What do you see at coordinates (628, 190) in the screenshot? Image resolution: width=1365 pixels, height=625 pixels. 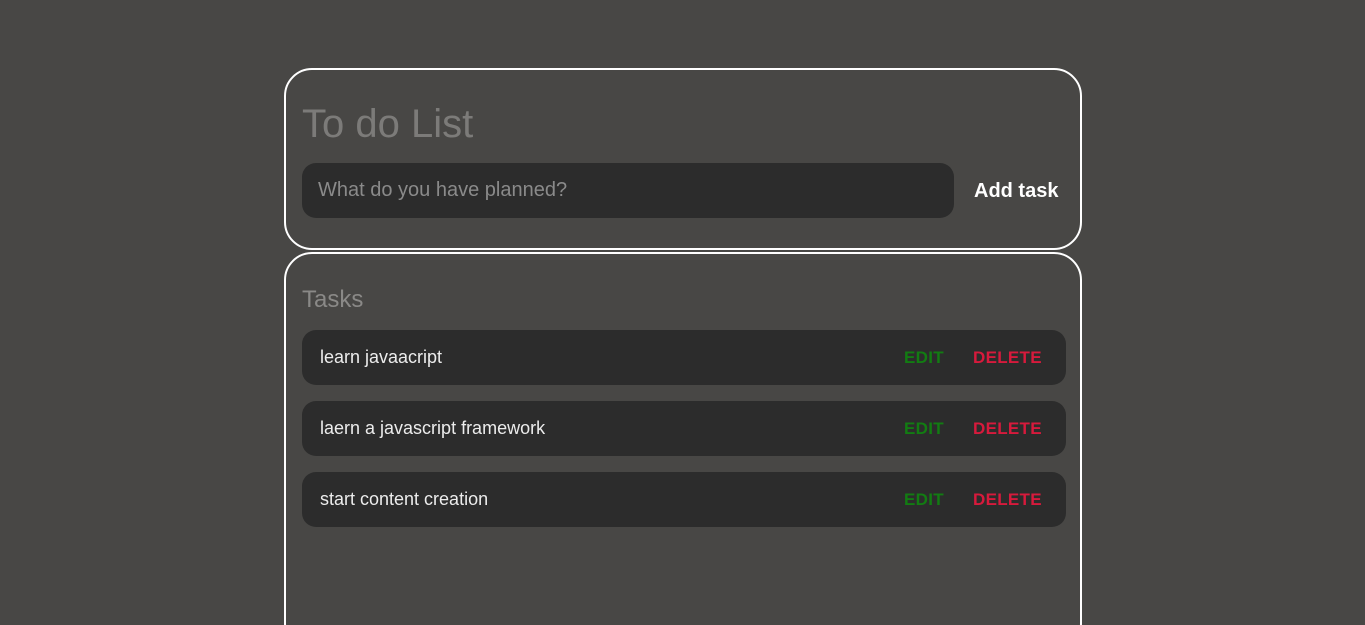 I see `new-task-input` at bounding box center [628, 190].